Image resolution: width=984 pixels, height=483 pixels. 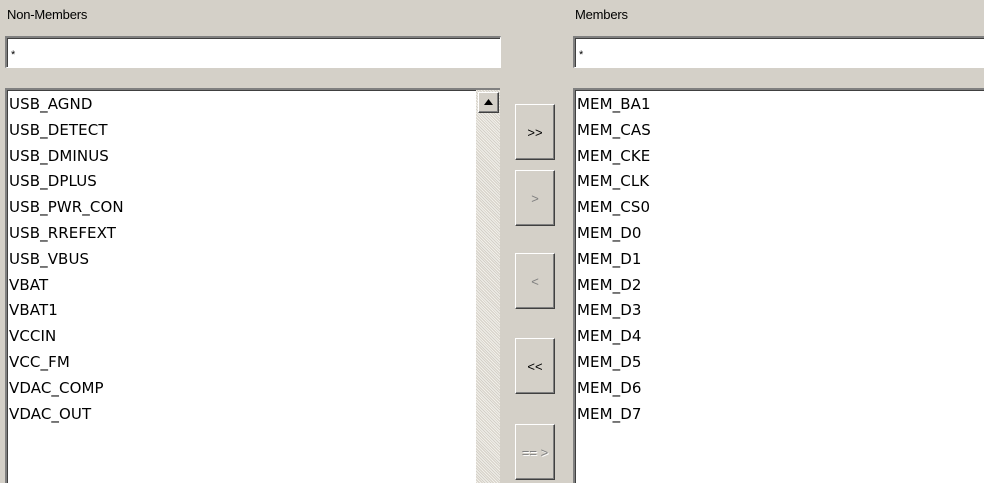 What do you see at coordinates (535, 366) in the screenshot?
I see `remove-all-button: <<` at bounding box center [535, 366].